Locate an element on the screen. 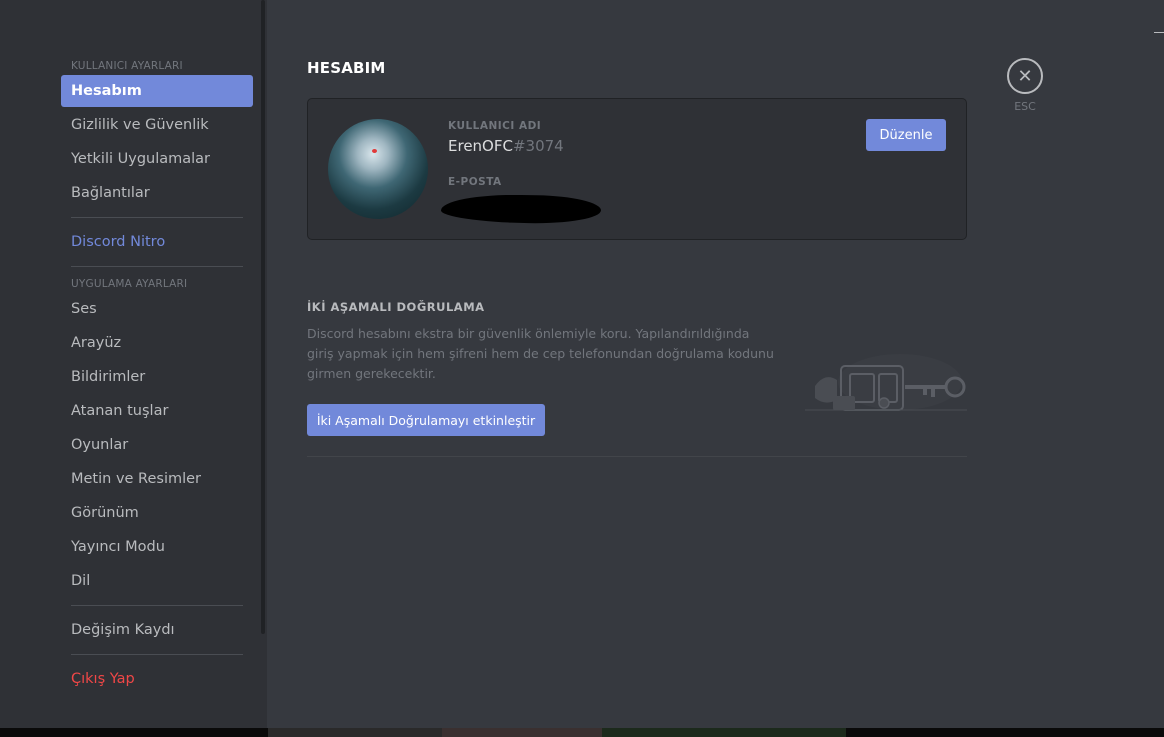 This screenshot has height=737, width=1164. sidebar-item-voice: Ses is located at coordinates (157, 309).